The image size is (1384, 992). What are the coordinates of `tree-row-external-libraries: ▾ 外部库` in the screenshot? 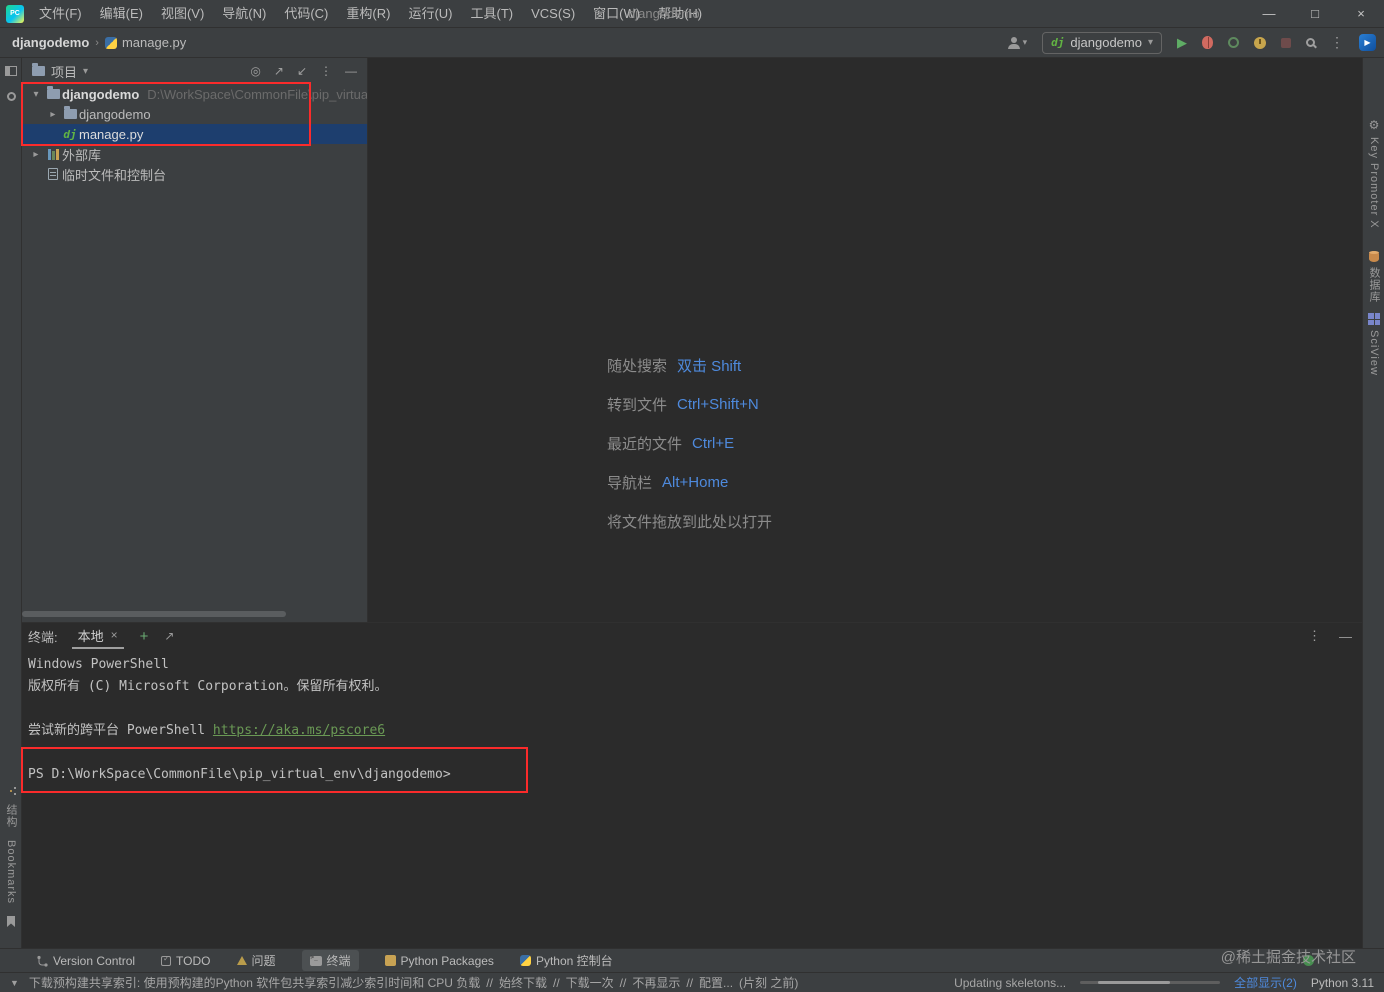 It's located at (194, 154).